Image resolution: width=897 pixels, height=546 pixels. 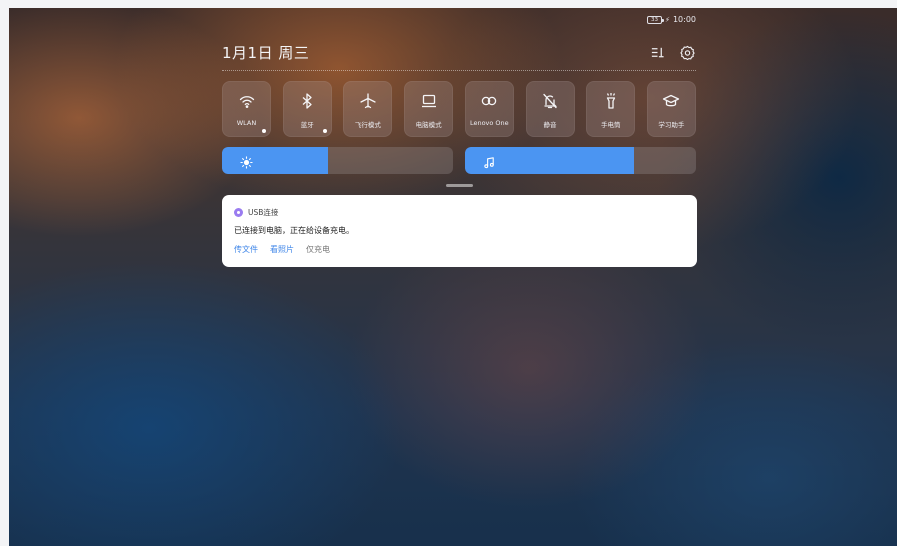 What do you see at coordinates (275, 160) in the screenshot?
I see `brightness-level` at bounding box center [275, 160].